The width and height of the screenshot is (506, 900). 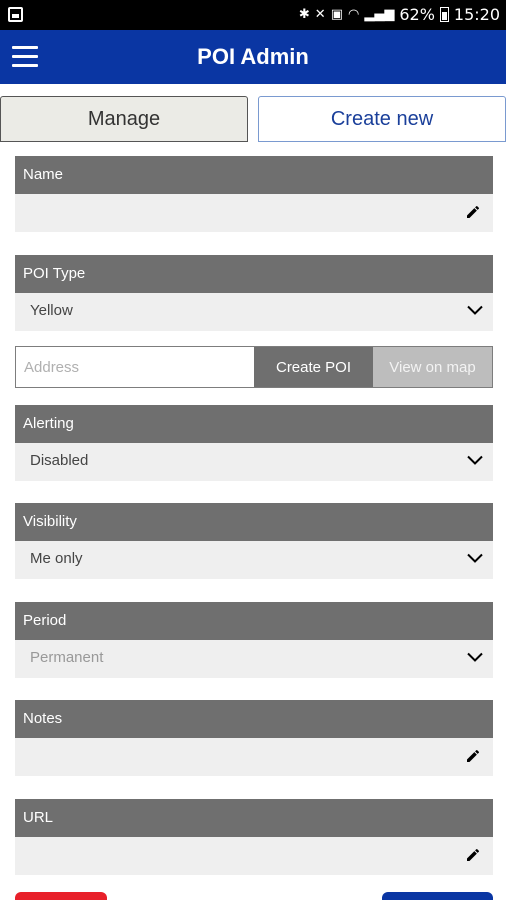 I want to click on visibility-select: Me only, so click(x=254, y=560).